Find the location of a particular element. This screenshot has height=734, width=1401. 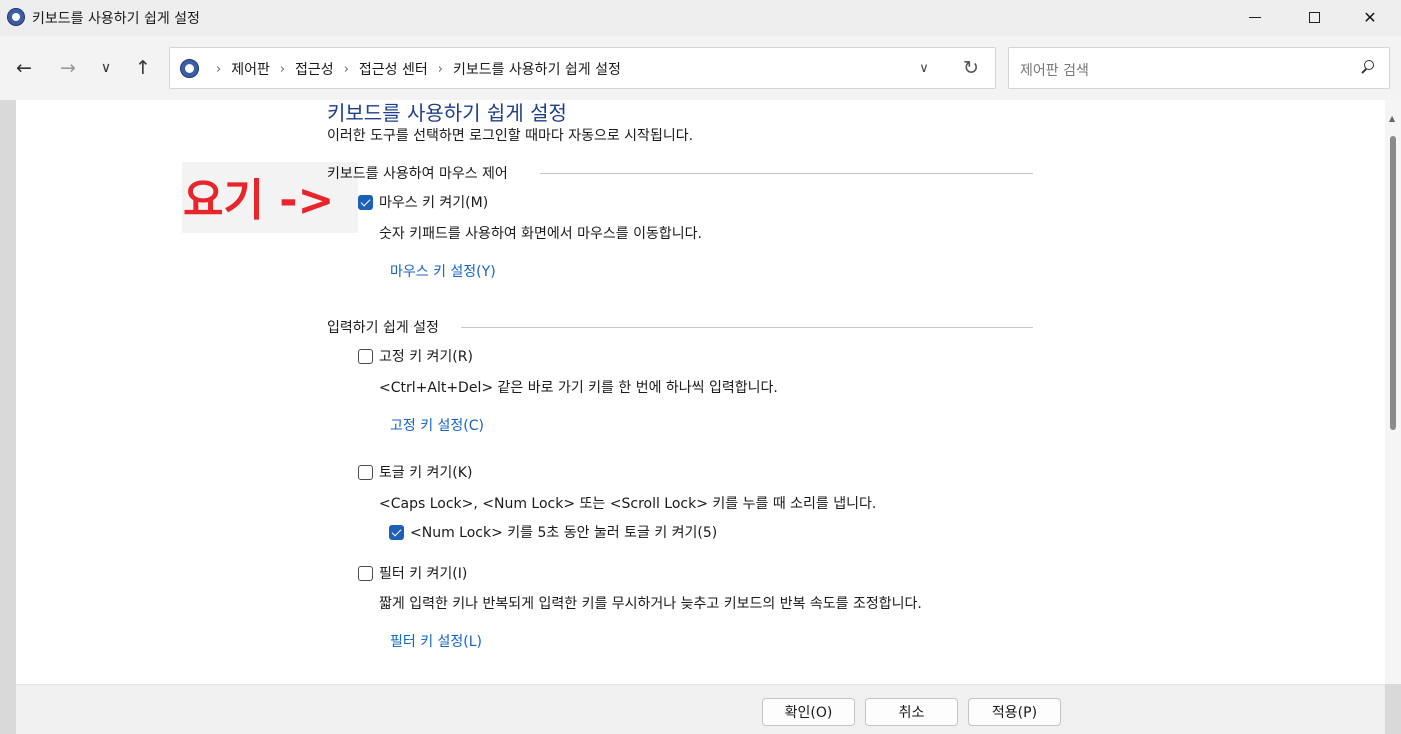

breadcrumb-keyboard-settings: 키보드를 사용하기 쉽게 설정 is located at coordinates (537, 69).